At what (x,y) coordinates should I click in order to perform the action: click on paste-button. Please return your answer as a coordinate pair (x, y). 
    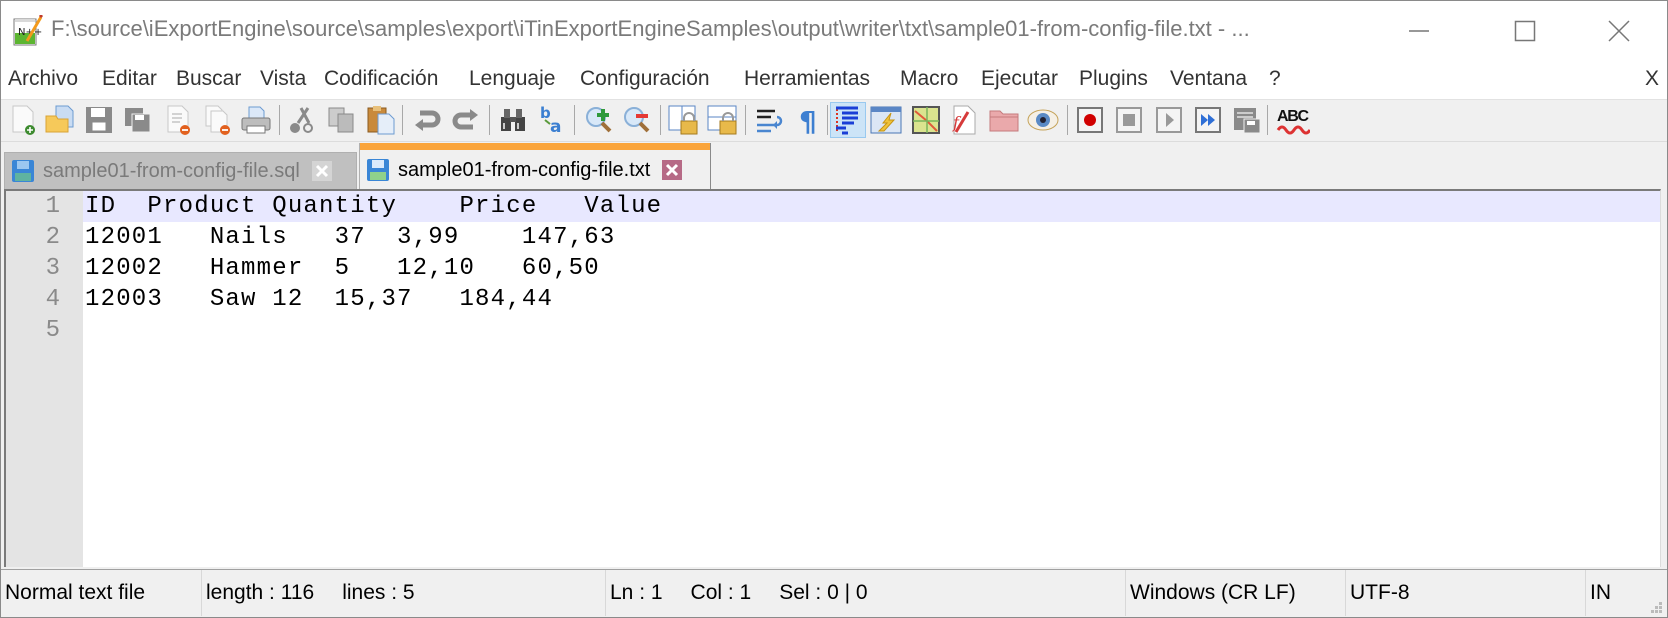
    Looking at the image, I should click on (381, 120).